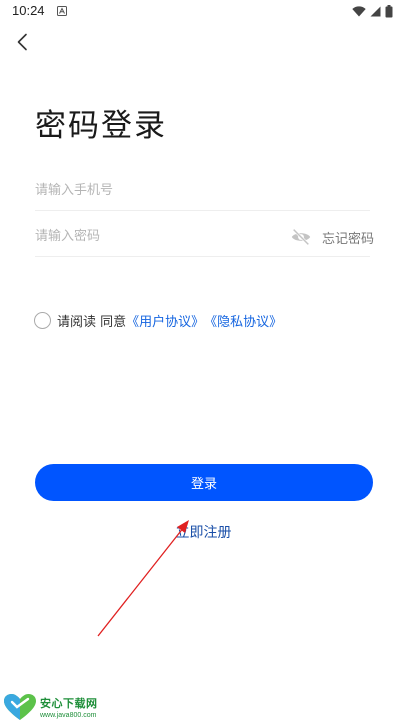  Describe the element at coordinates (243, 320) in the screenshot. I see `privacy-agreement-link: 《隐私协议》` at that location.